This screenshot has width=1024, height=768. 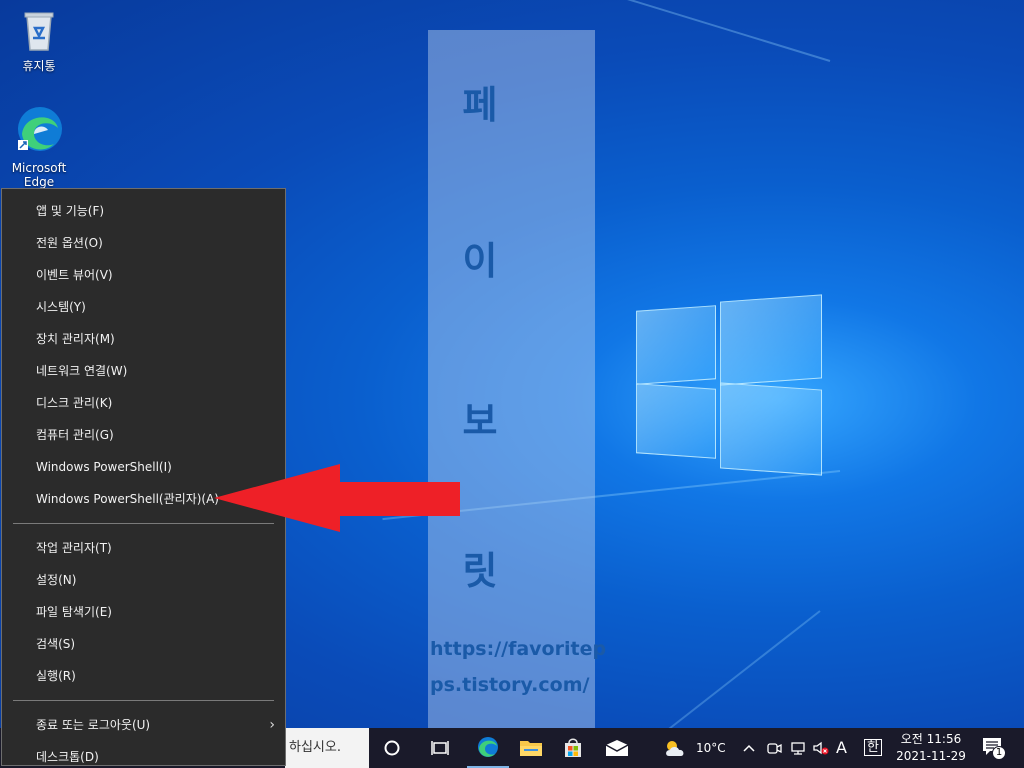 I want to click on speaker-muted-icon, so click(x=821, y=748).